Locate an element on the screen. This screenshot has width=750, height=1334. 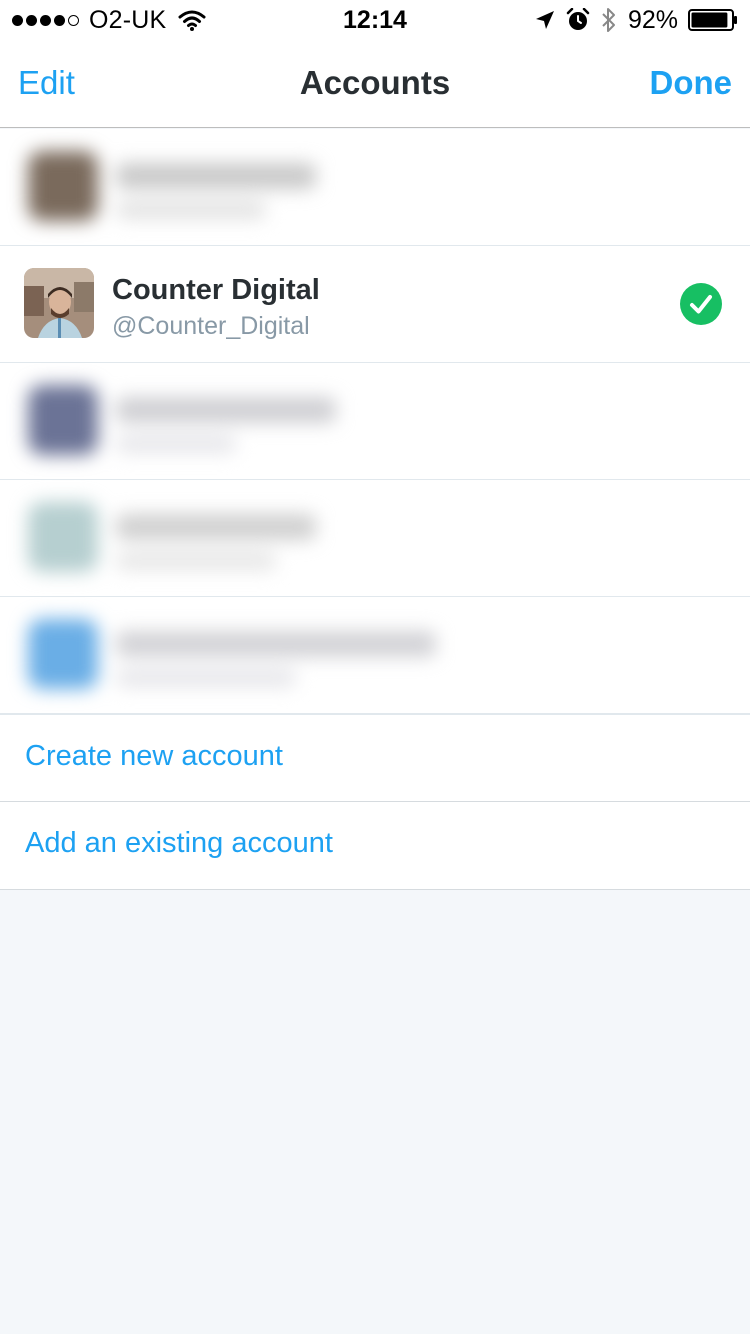
battery-icon is located at coordinates (712, 20).